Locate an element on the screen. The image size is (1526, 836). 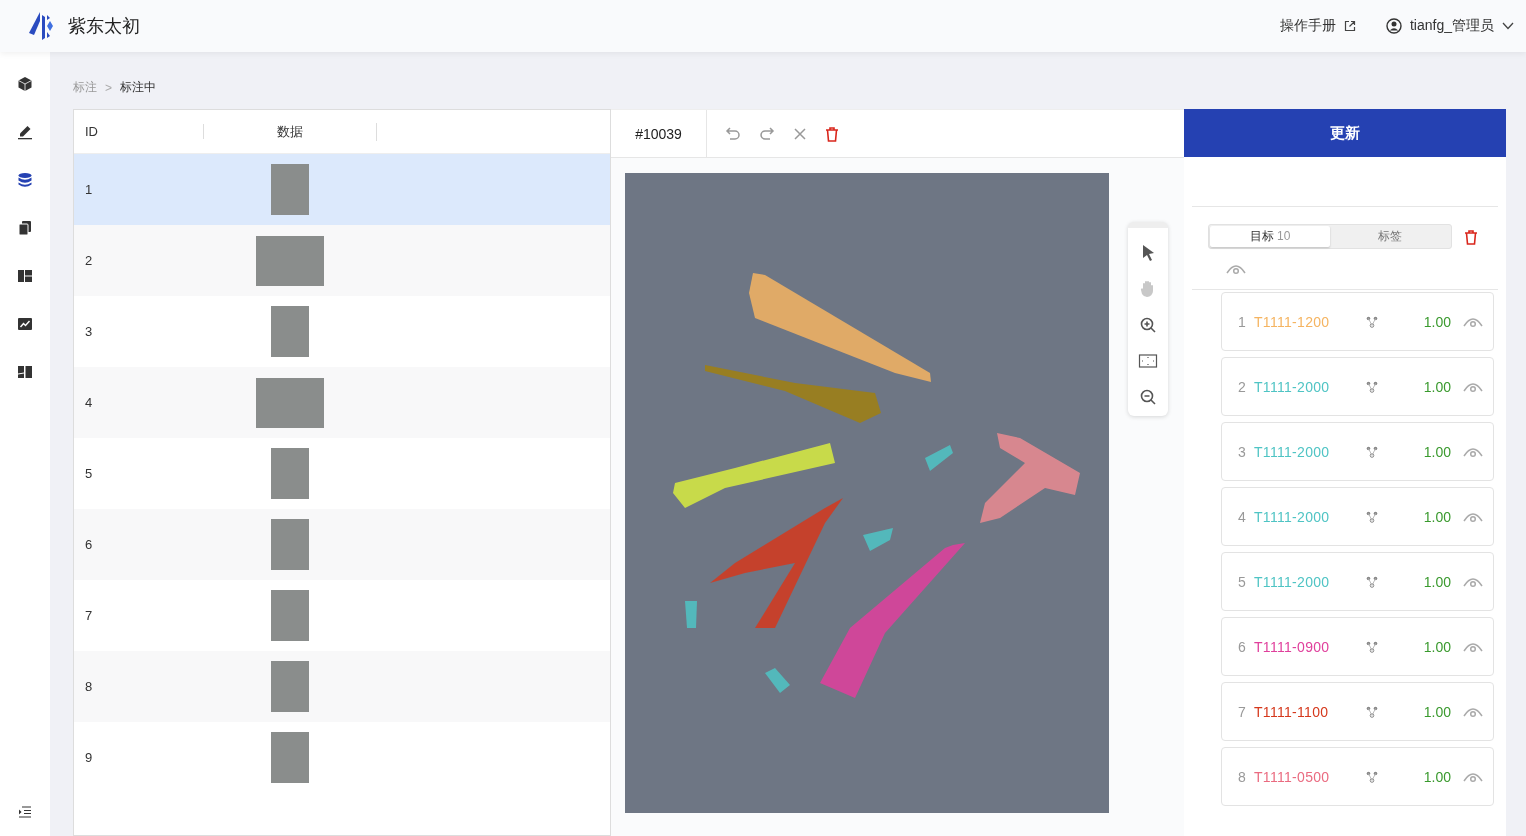
cube-icon is located at coordinates (25, 84).